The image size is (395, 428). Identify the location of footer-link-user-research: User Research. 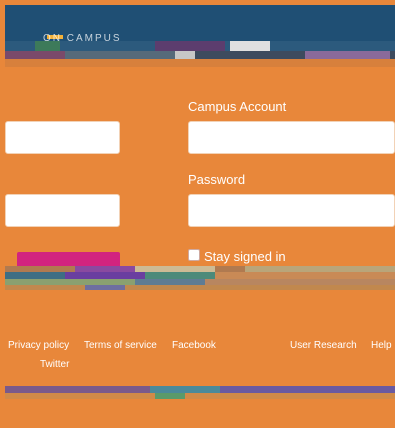
(323, 346).